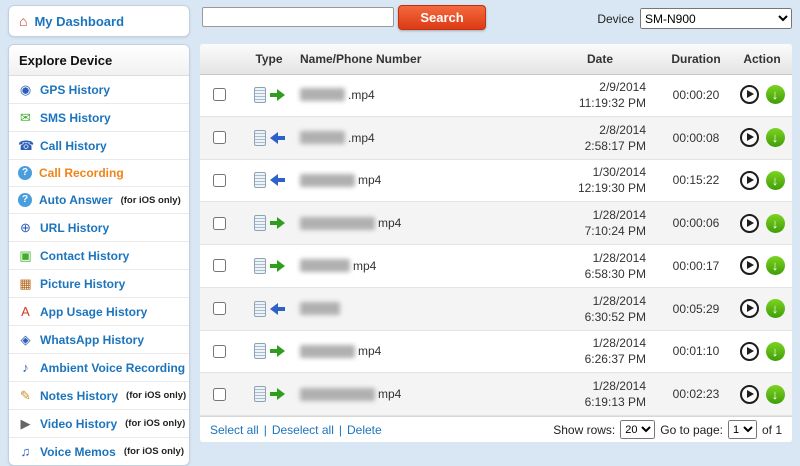 This screenshot has height=466, width=800. What do you see at coordinates (153, 451) in the screenshot?
I see `sidebar-item-note: (for iOS only)` at bounding box center [153, 451].